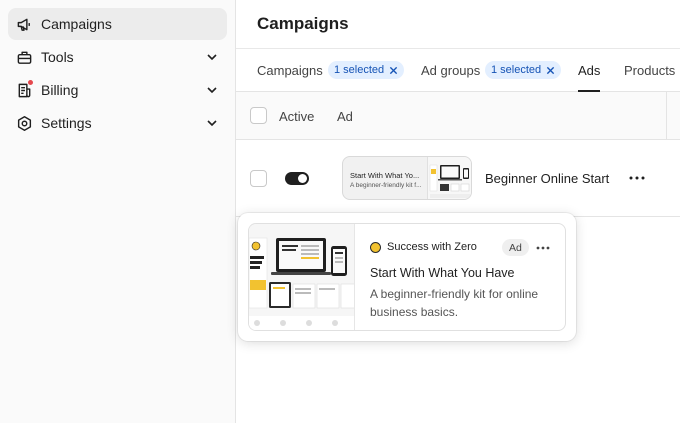 This screenshot has height=423, width=680. I want to click on sidebar-item-tools: Tools, so click(117, 57).